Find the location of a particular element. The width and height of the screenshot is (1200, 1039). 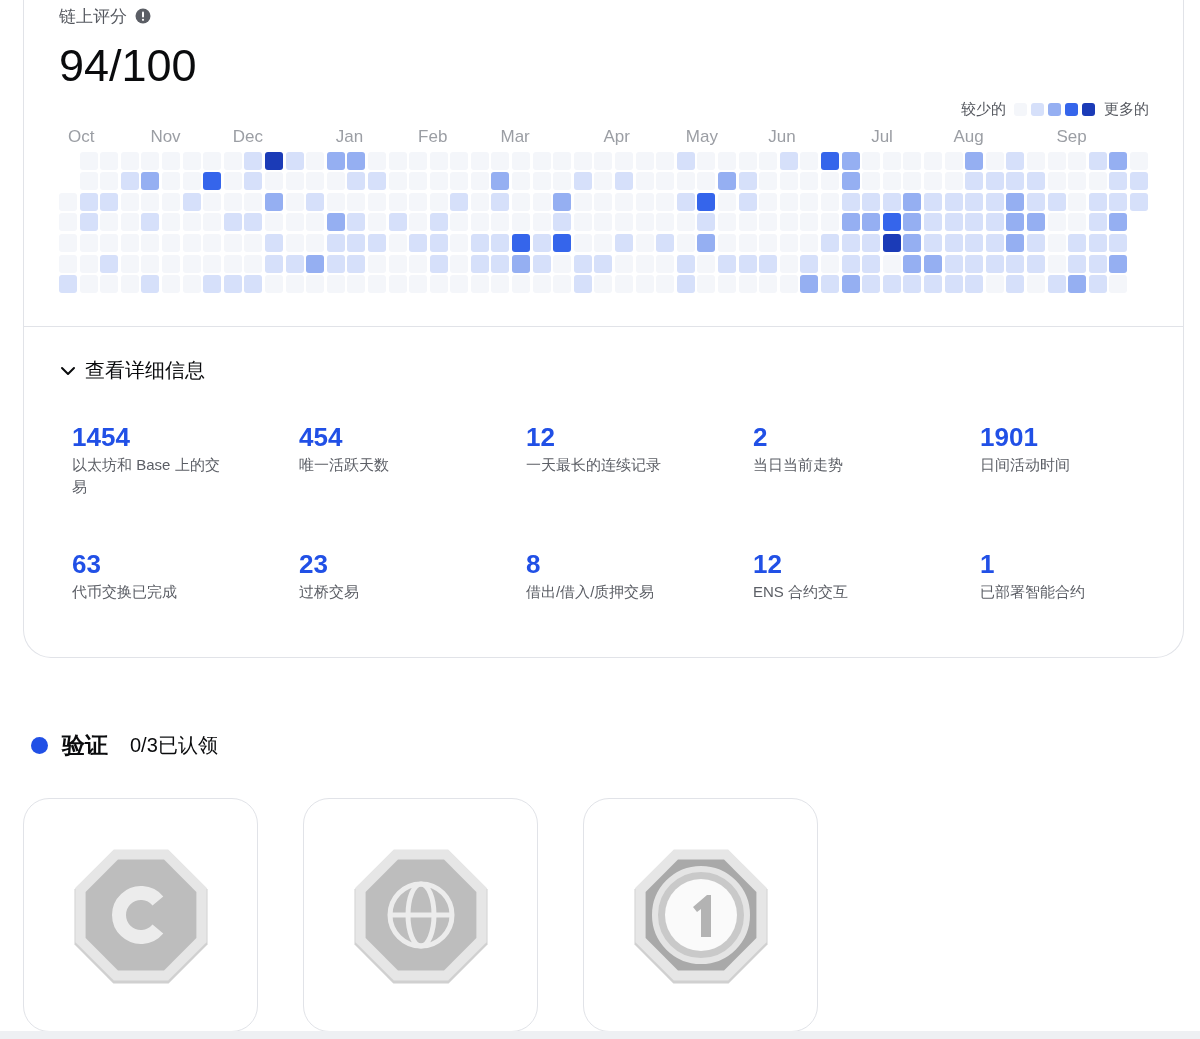

legend-label: 较少的 is located at coordinates (983, 109).